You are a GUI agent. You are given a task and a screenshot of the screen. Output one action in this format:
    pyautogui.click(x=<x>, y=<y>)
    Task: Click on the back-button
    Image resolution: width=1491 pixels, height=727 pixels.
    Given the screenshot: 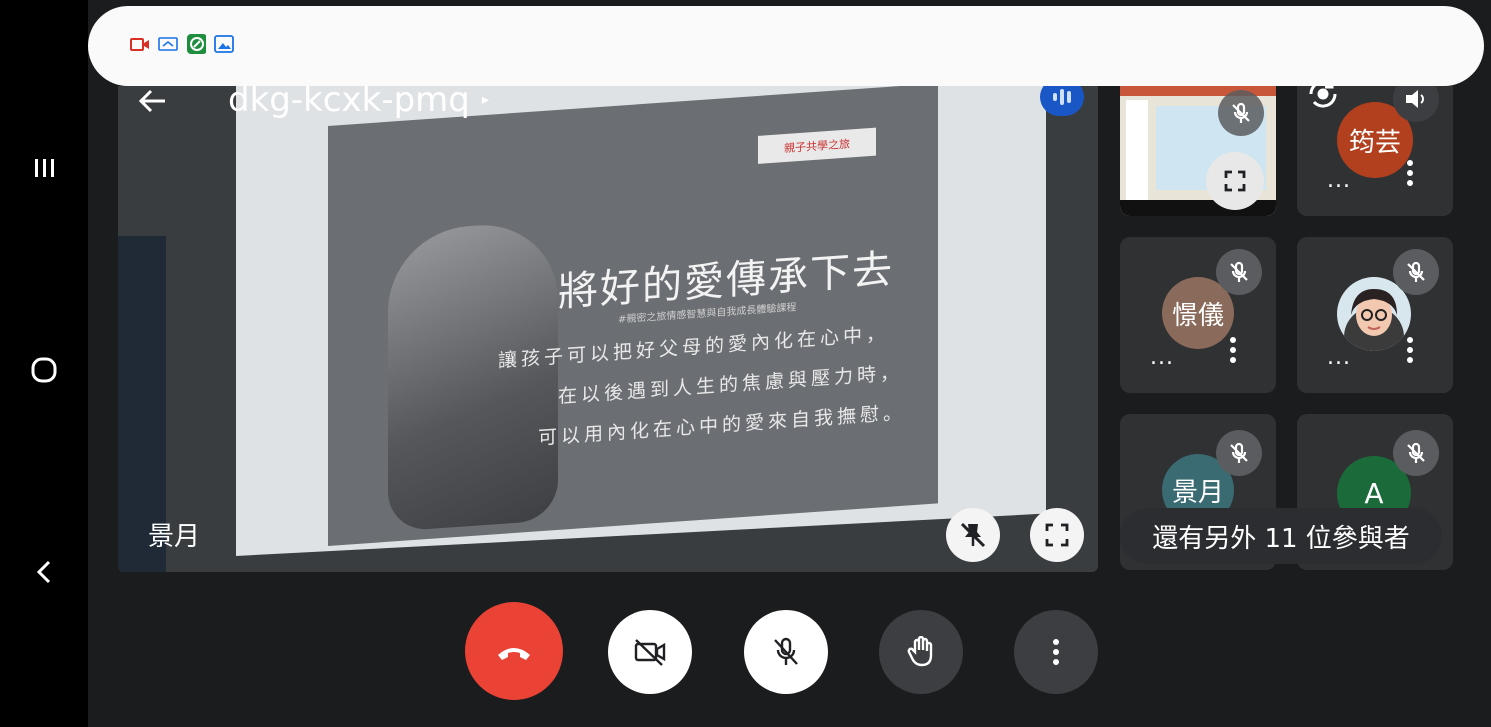 What is the action you would take?
    pyautogui.click(x=44, y=572)
    